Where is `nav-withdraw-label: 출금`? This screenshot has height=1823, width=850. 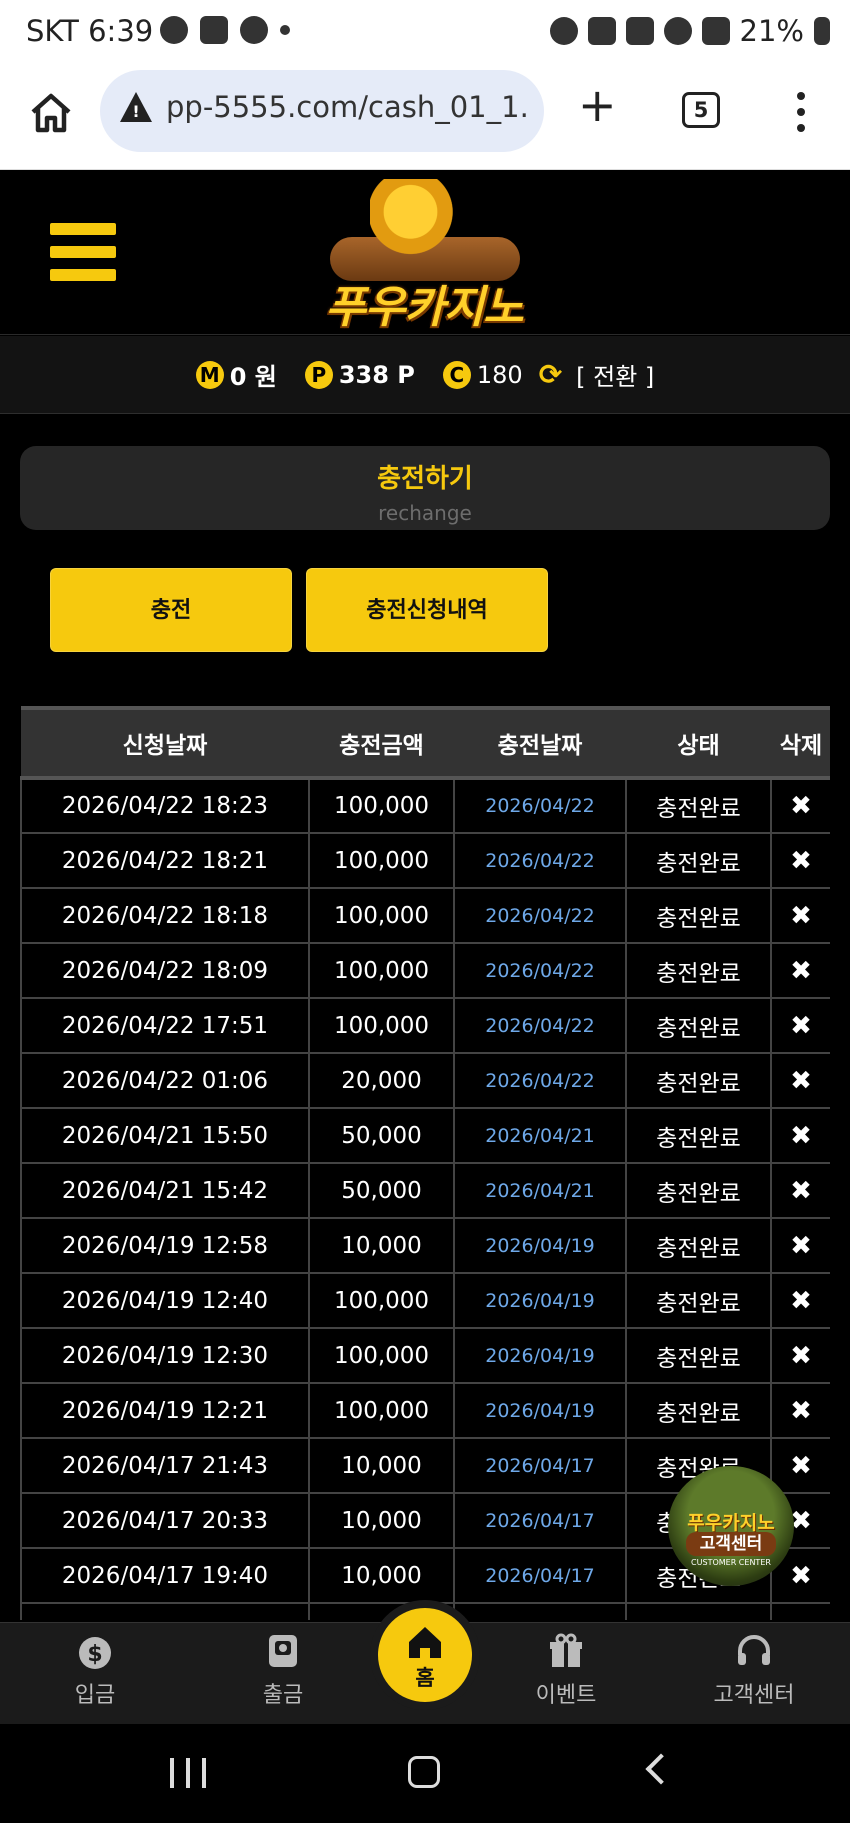
nav-withdraw-label: 출금 is located at coordinates (283, 1695).